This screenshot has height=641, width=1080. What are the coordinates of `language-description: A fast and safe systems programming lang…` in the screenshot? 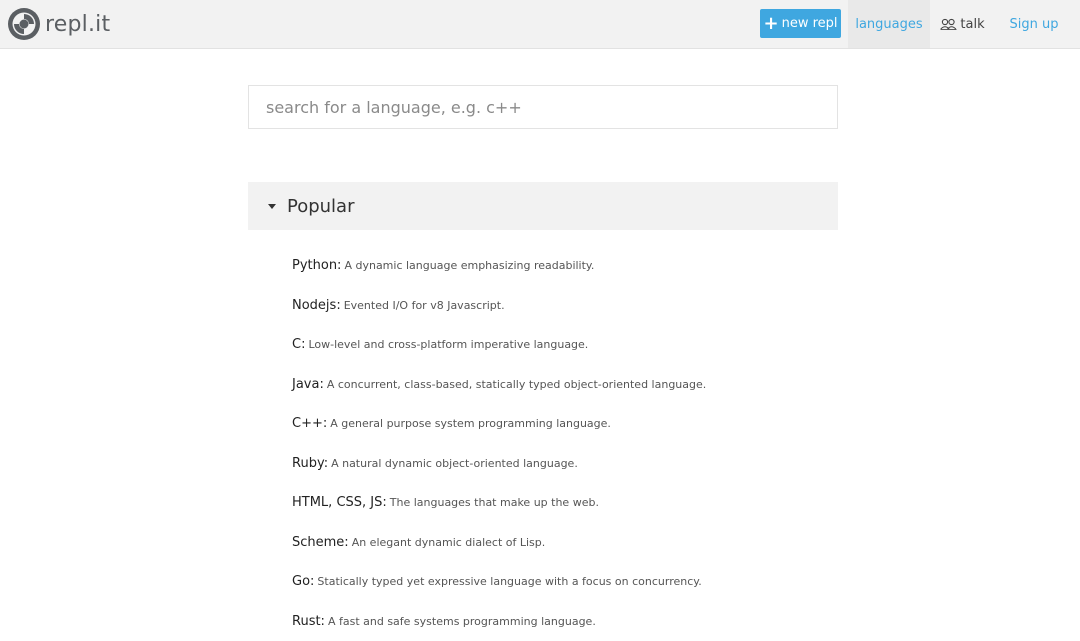 It's located at (462, 621).